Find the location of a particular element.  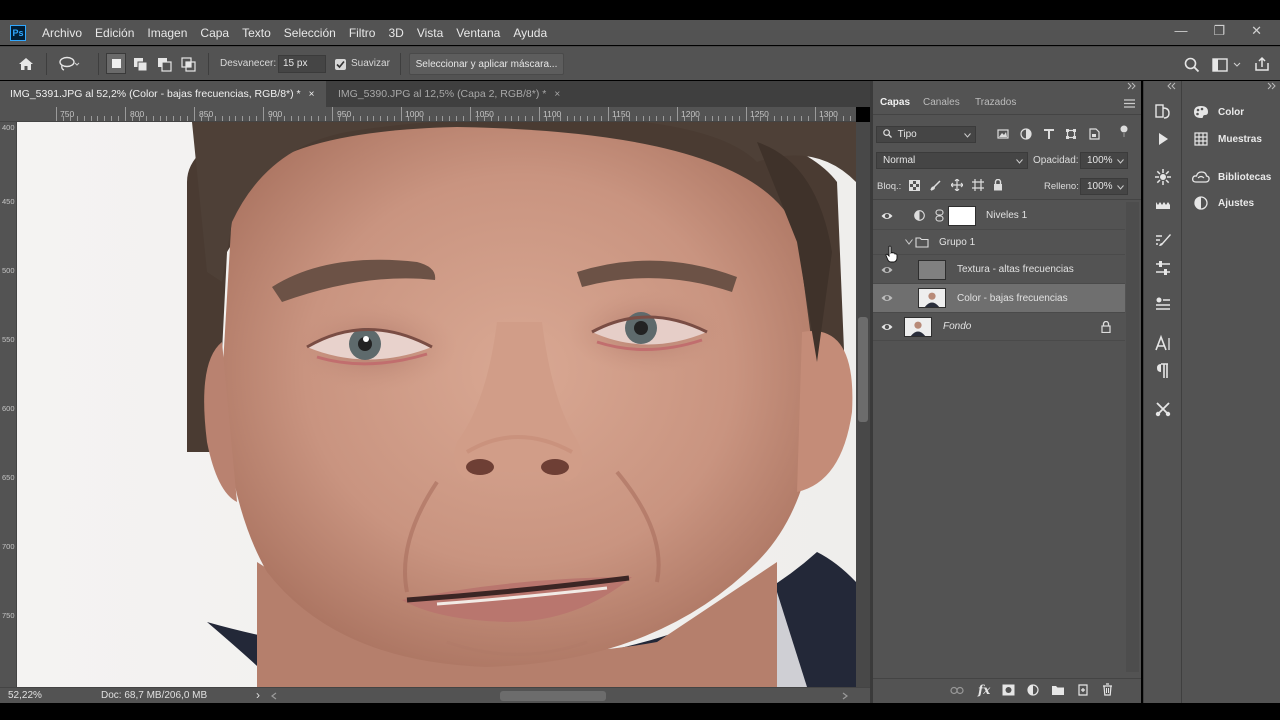

layer-row-textura-altas-frecuencias: Textura - altas frecuencias is located at coordinates (999, 270).